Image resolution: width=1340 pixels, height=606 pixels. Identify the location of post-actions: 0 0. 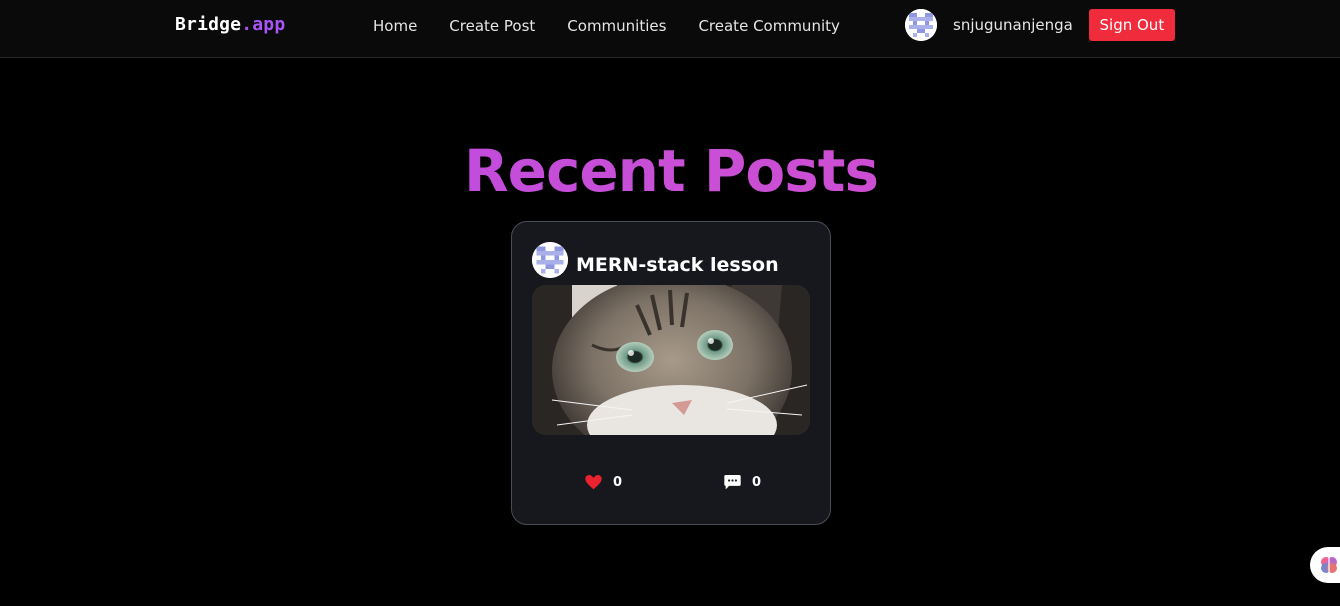
(671, 485).